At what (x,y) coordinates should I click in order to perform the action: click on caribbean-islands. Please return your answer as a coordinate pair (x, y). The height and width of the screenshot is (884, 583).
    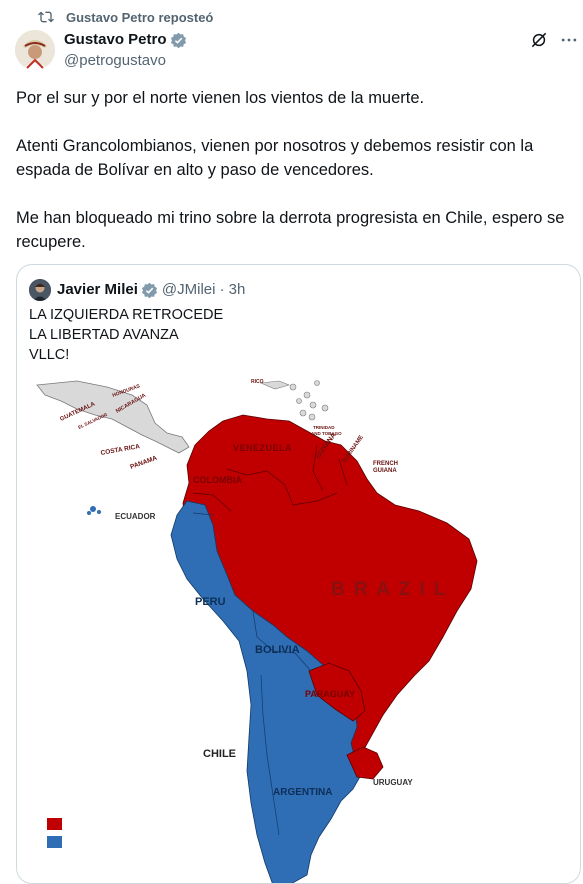
    Looking at the image, I should click on (294, 400).